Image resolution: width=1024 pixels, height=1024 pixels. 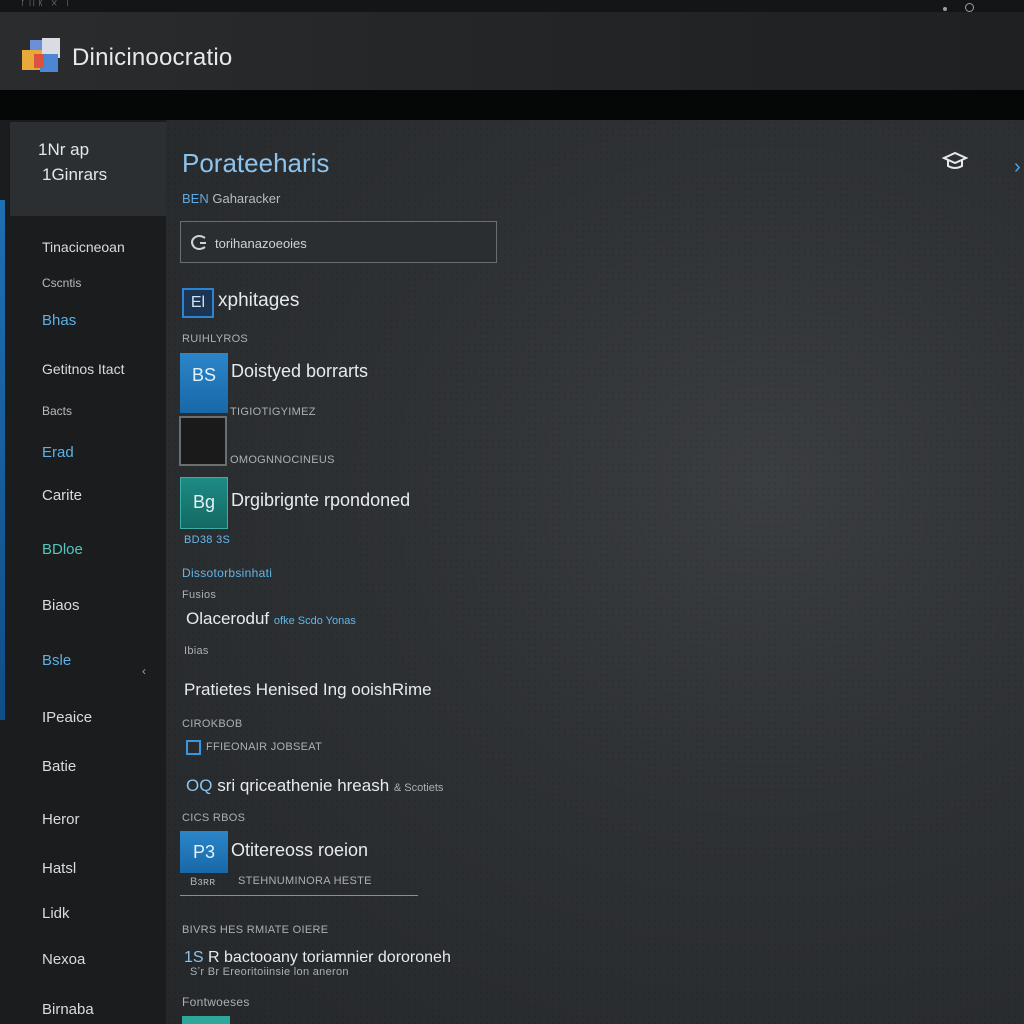 What do you see at coordinates (57, 411) in the screenshot?
I see `sidebar-item-5: Bacts` at bounding box center [57, 411].